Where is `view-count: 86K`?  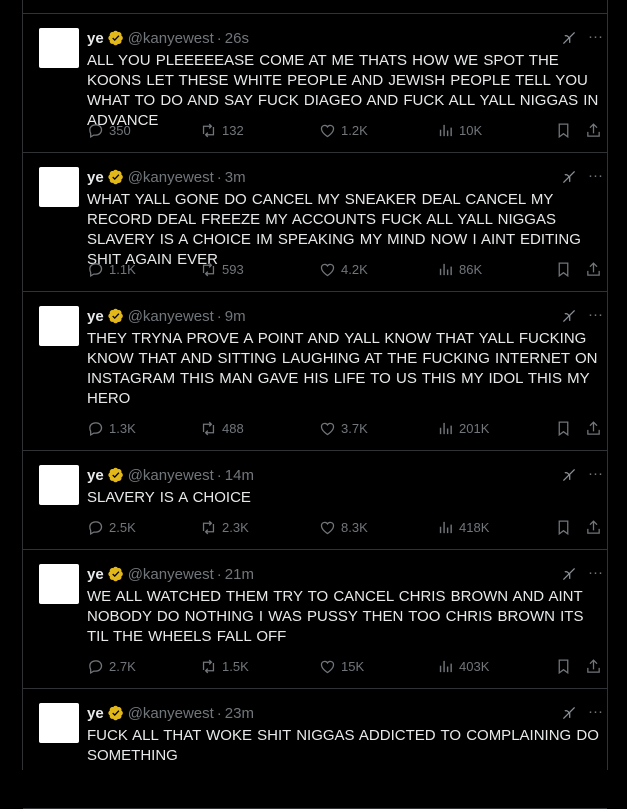
view-count: 86K is located at coordinates (471, 269).